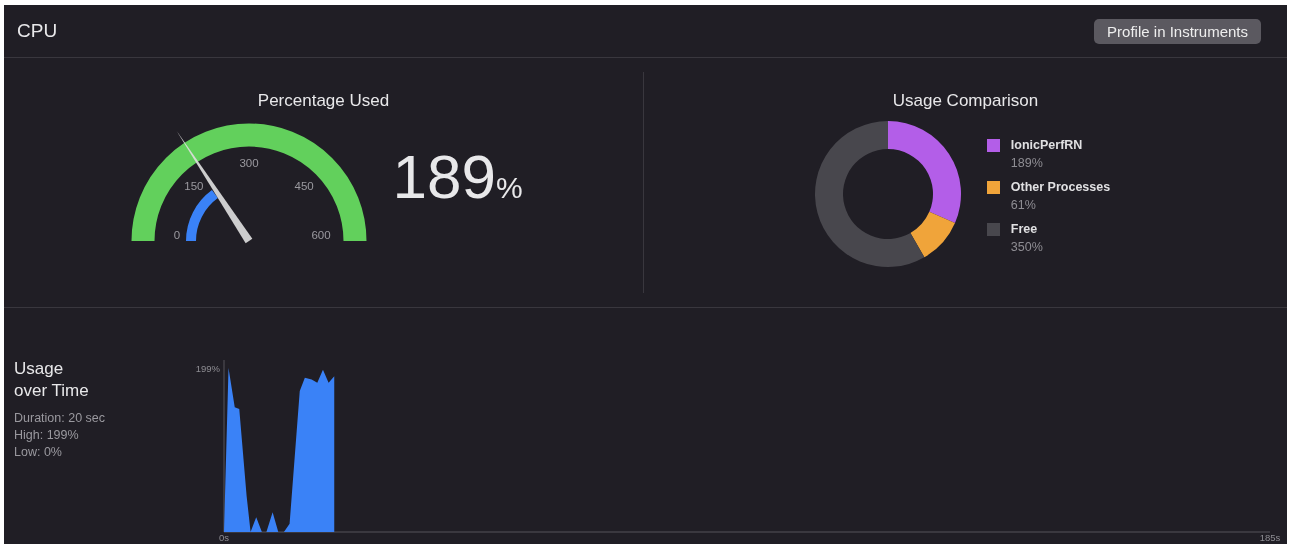 The image size is (1290, 544). Describe the element at coordinates (1177, 31) in the screenshot. I see `profile-button: Profile in Instruments` at that location.